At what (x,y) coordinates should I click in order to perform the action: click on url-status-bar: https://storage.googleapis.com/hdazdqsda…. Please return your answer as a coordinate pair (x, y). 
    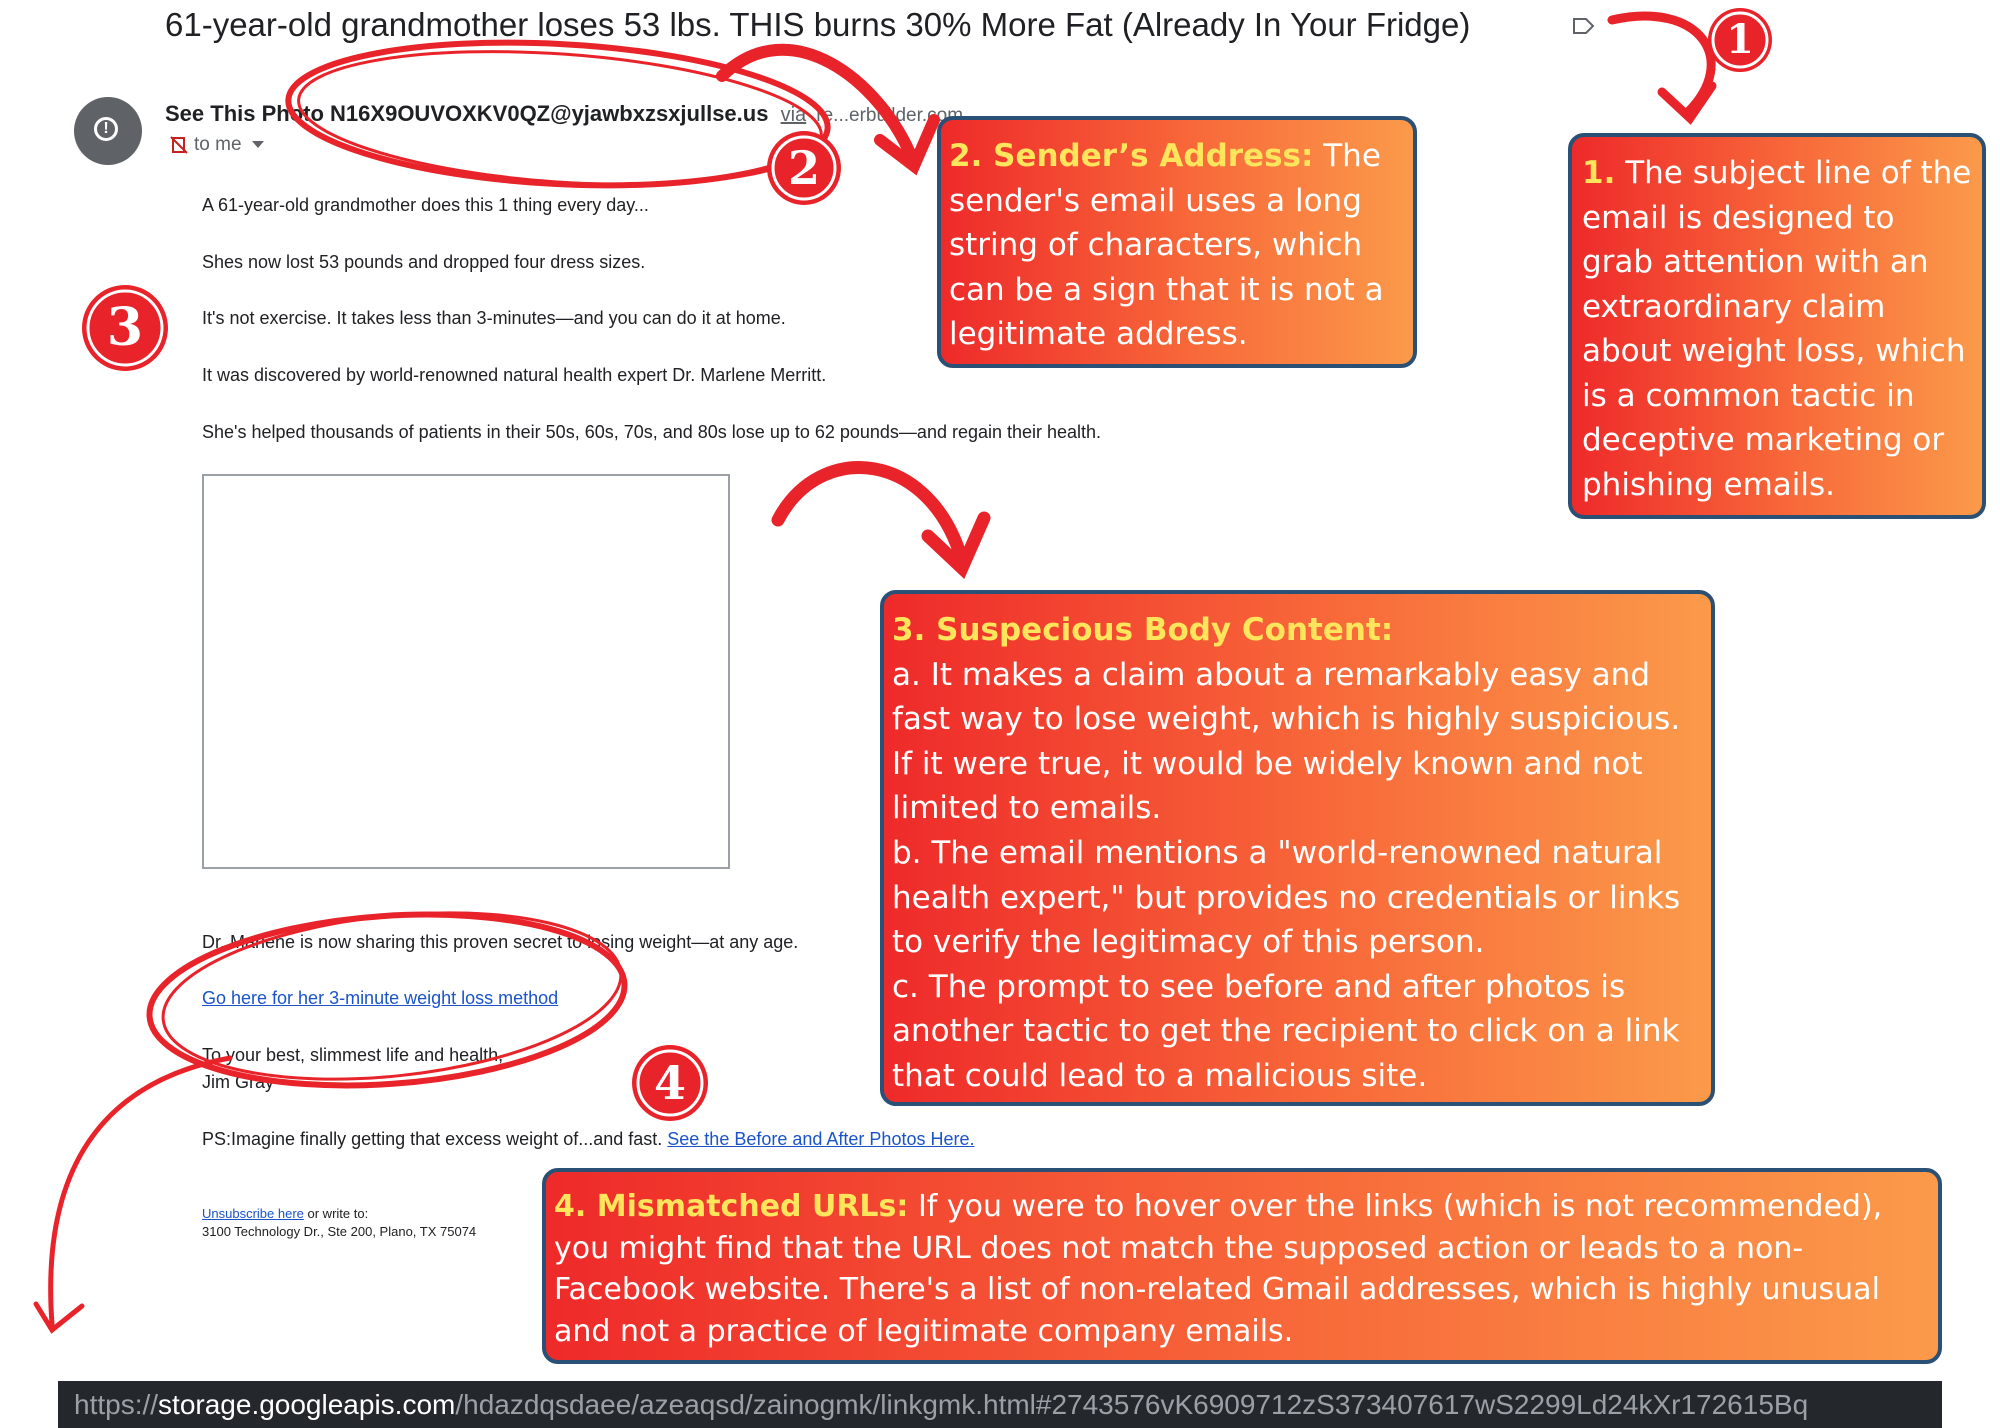
    Looking at the image, I should click on (1000, 1404).